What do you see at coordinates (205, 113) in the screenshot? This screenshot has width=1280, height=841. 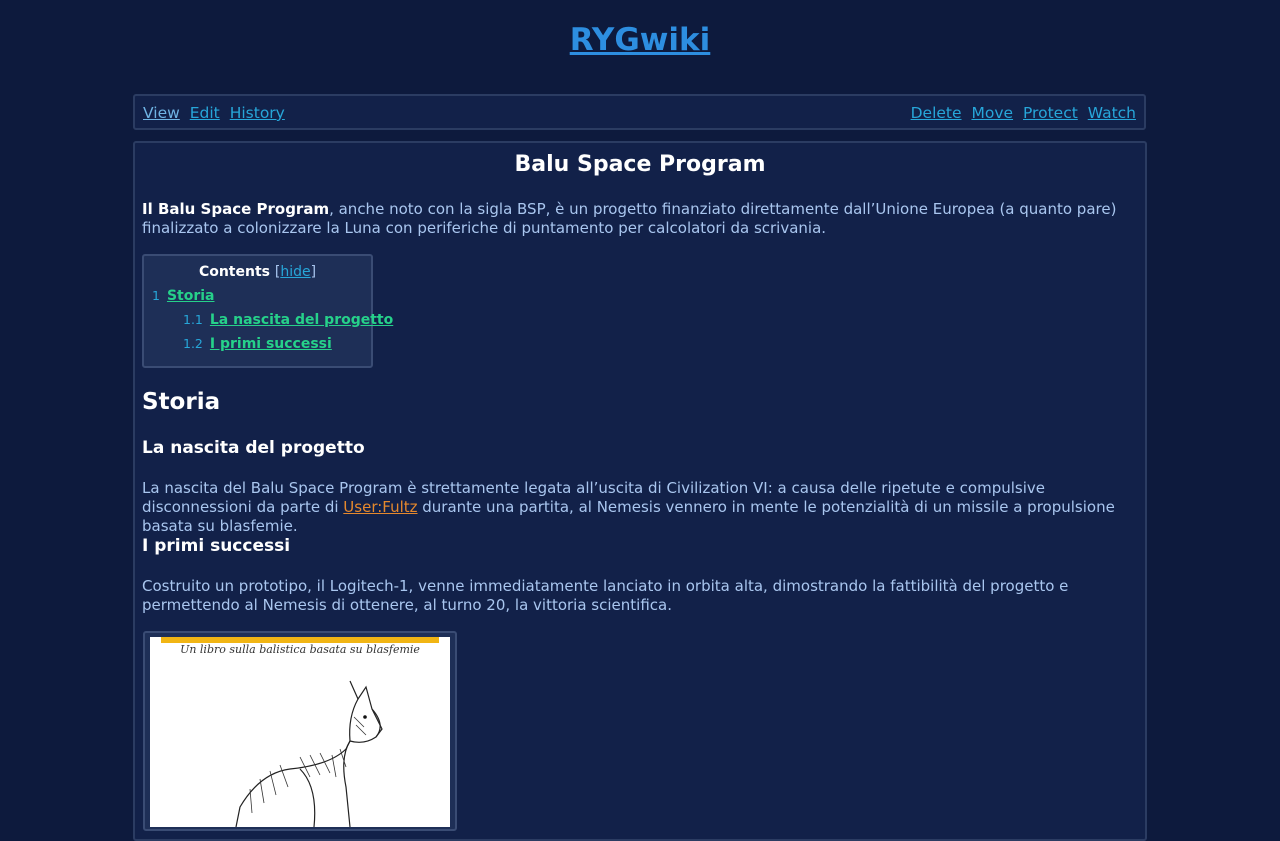 I see `tab-edit: Edit` at bounding box center [205, 113].